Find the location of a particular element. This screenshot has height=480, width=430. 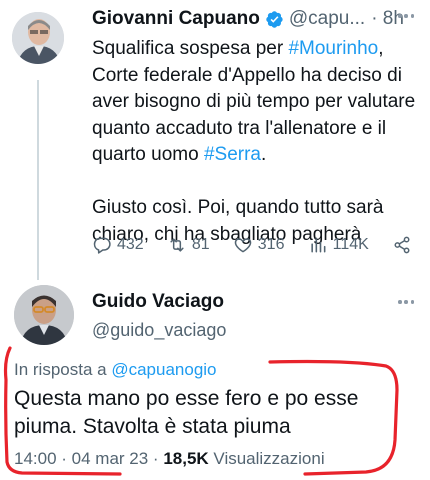

share-icon is located at coordinates (402, 245).